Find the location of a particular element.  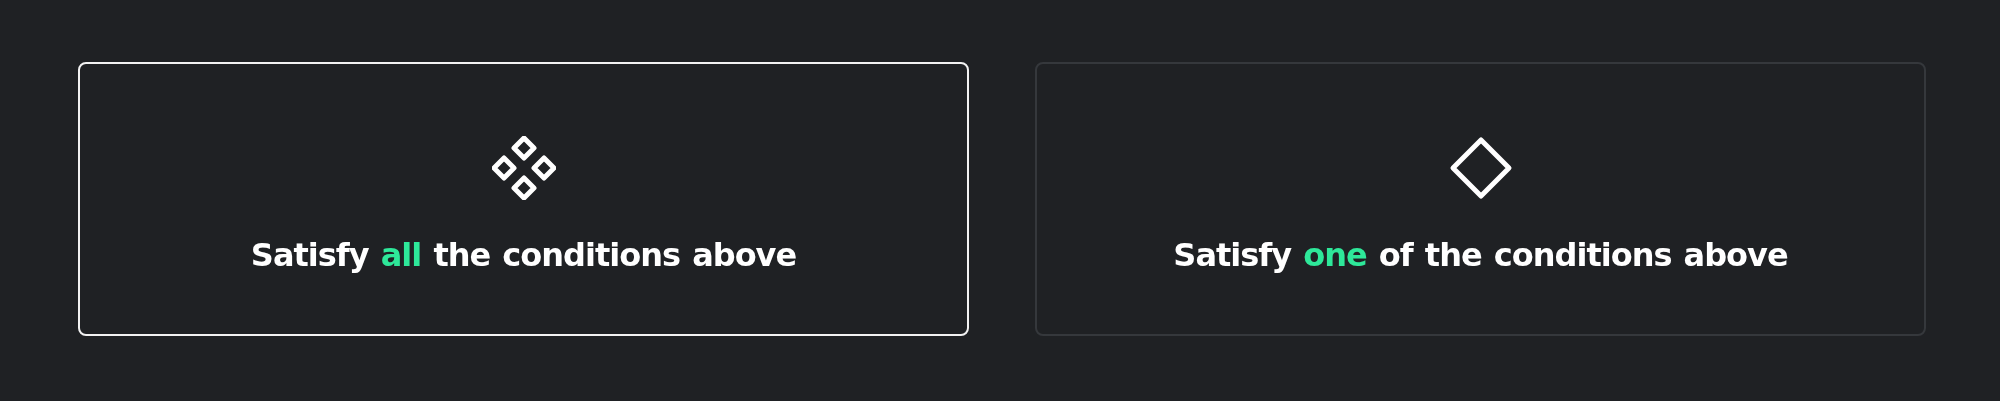

diamond-icon is located at coordinates (1480, 168).